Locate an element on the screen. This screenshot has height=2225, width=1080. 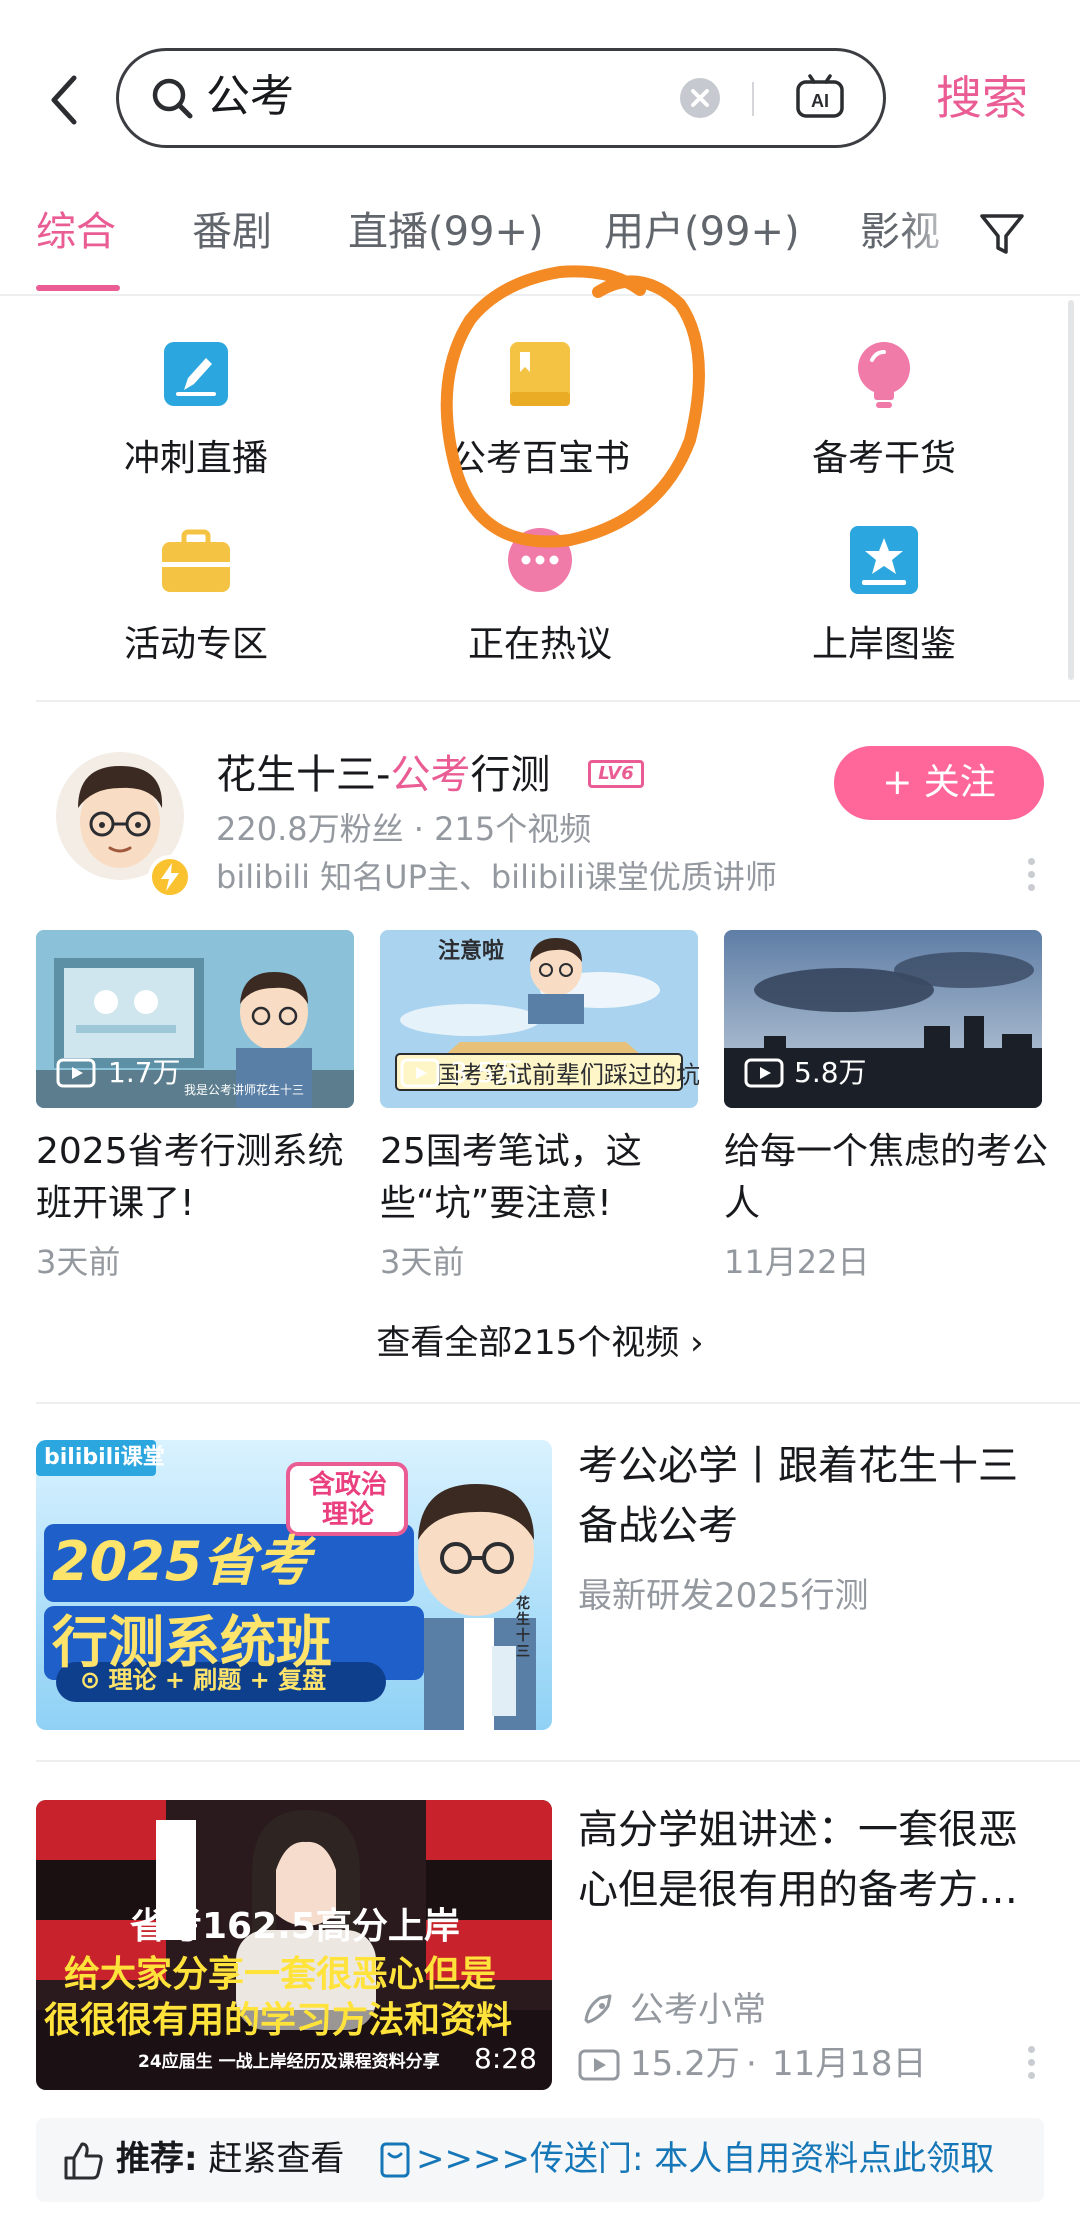
entry-label: 正在热议 is located at coordinates (539, 644).